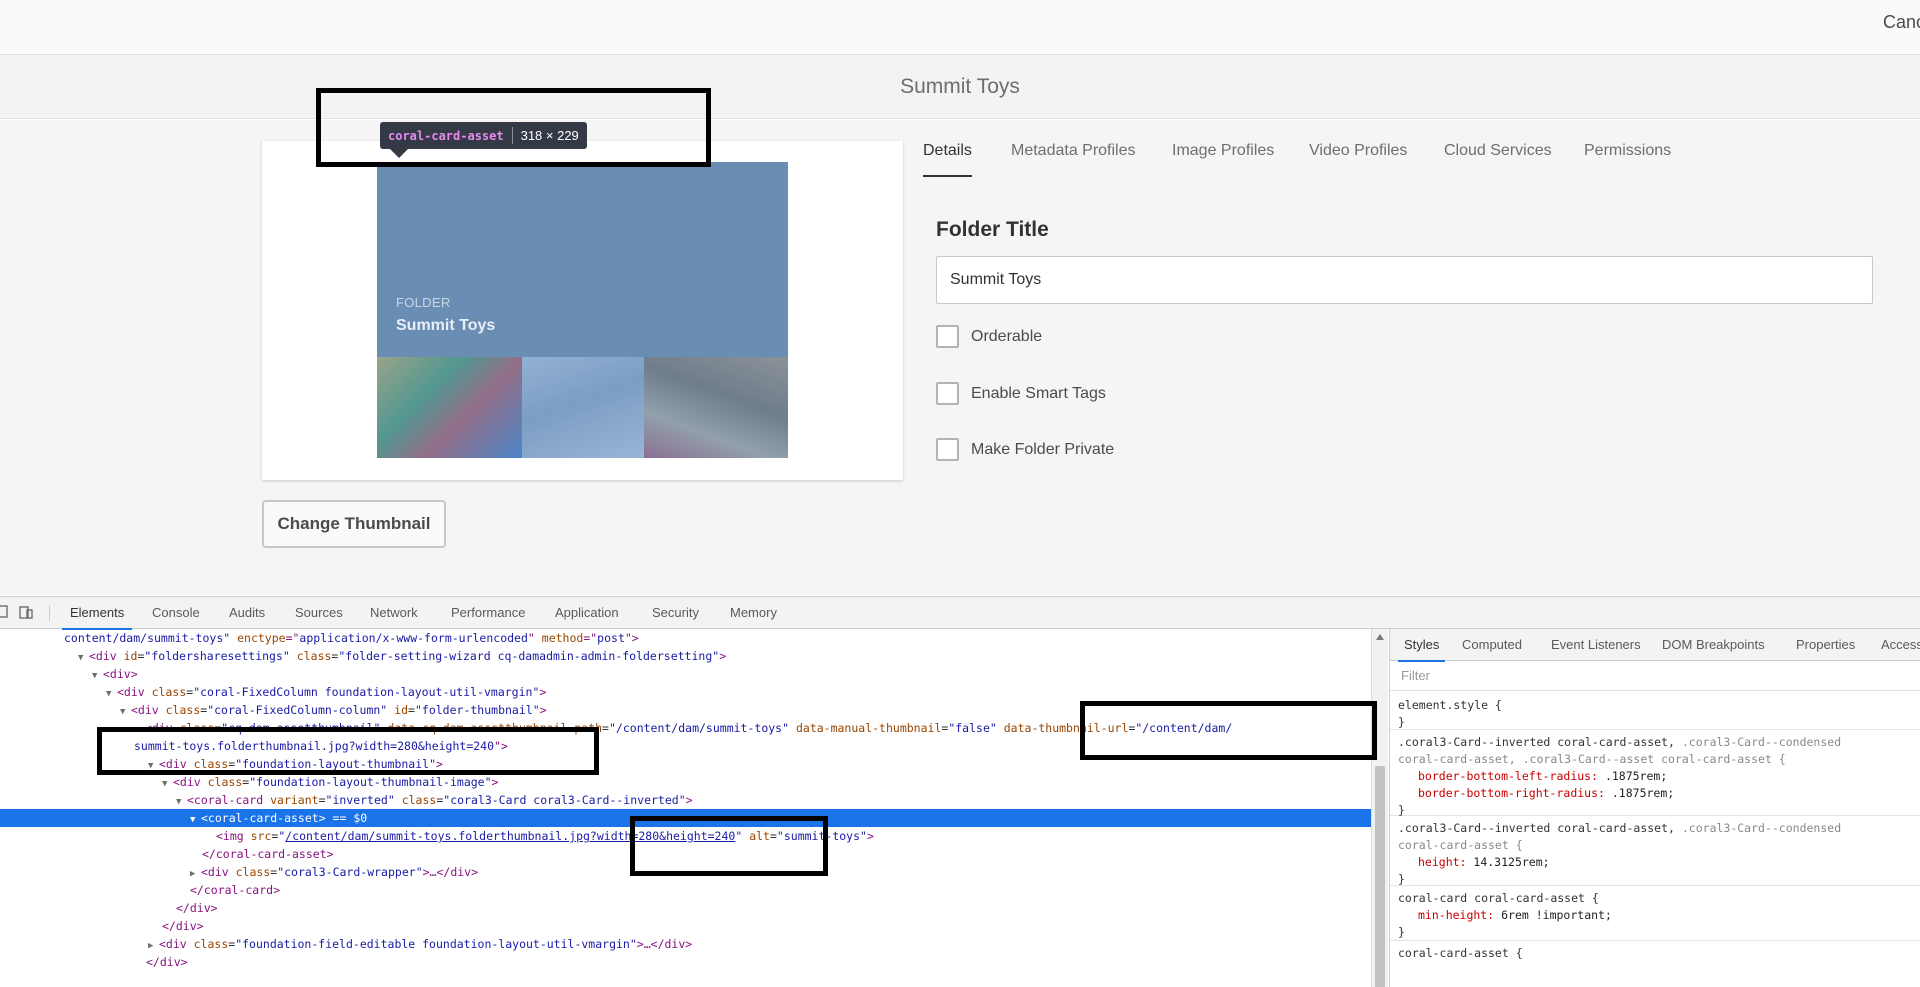 Image resolution: width=1920 pixels, height=987 pixels. Describe the element at coordinates (97, 613) in the screenshot. I see `devtools-tab-elements: Elements` at that location.